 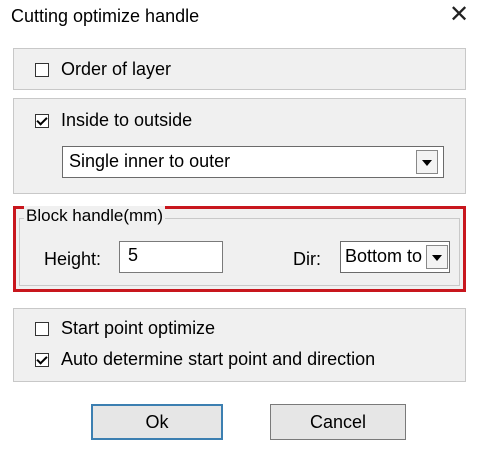 I want to click on dir-select: Bottom to, so click(x=395, y=257).